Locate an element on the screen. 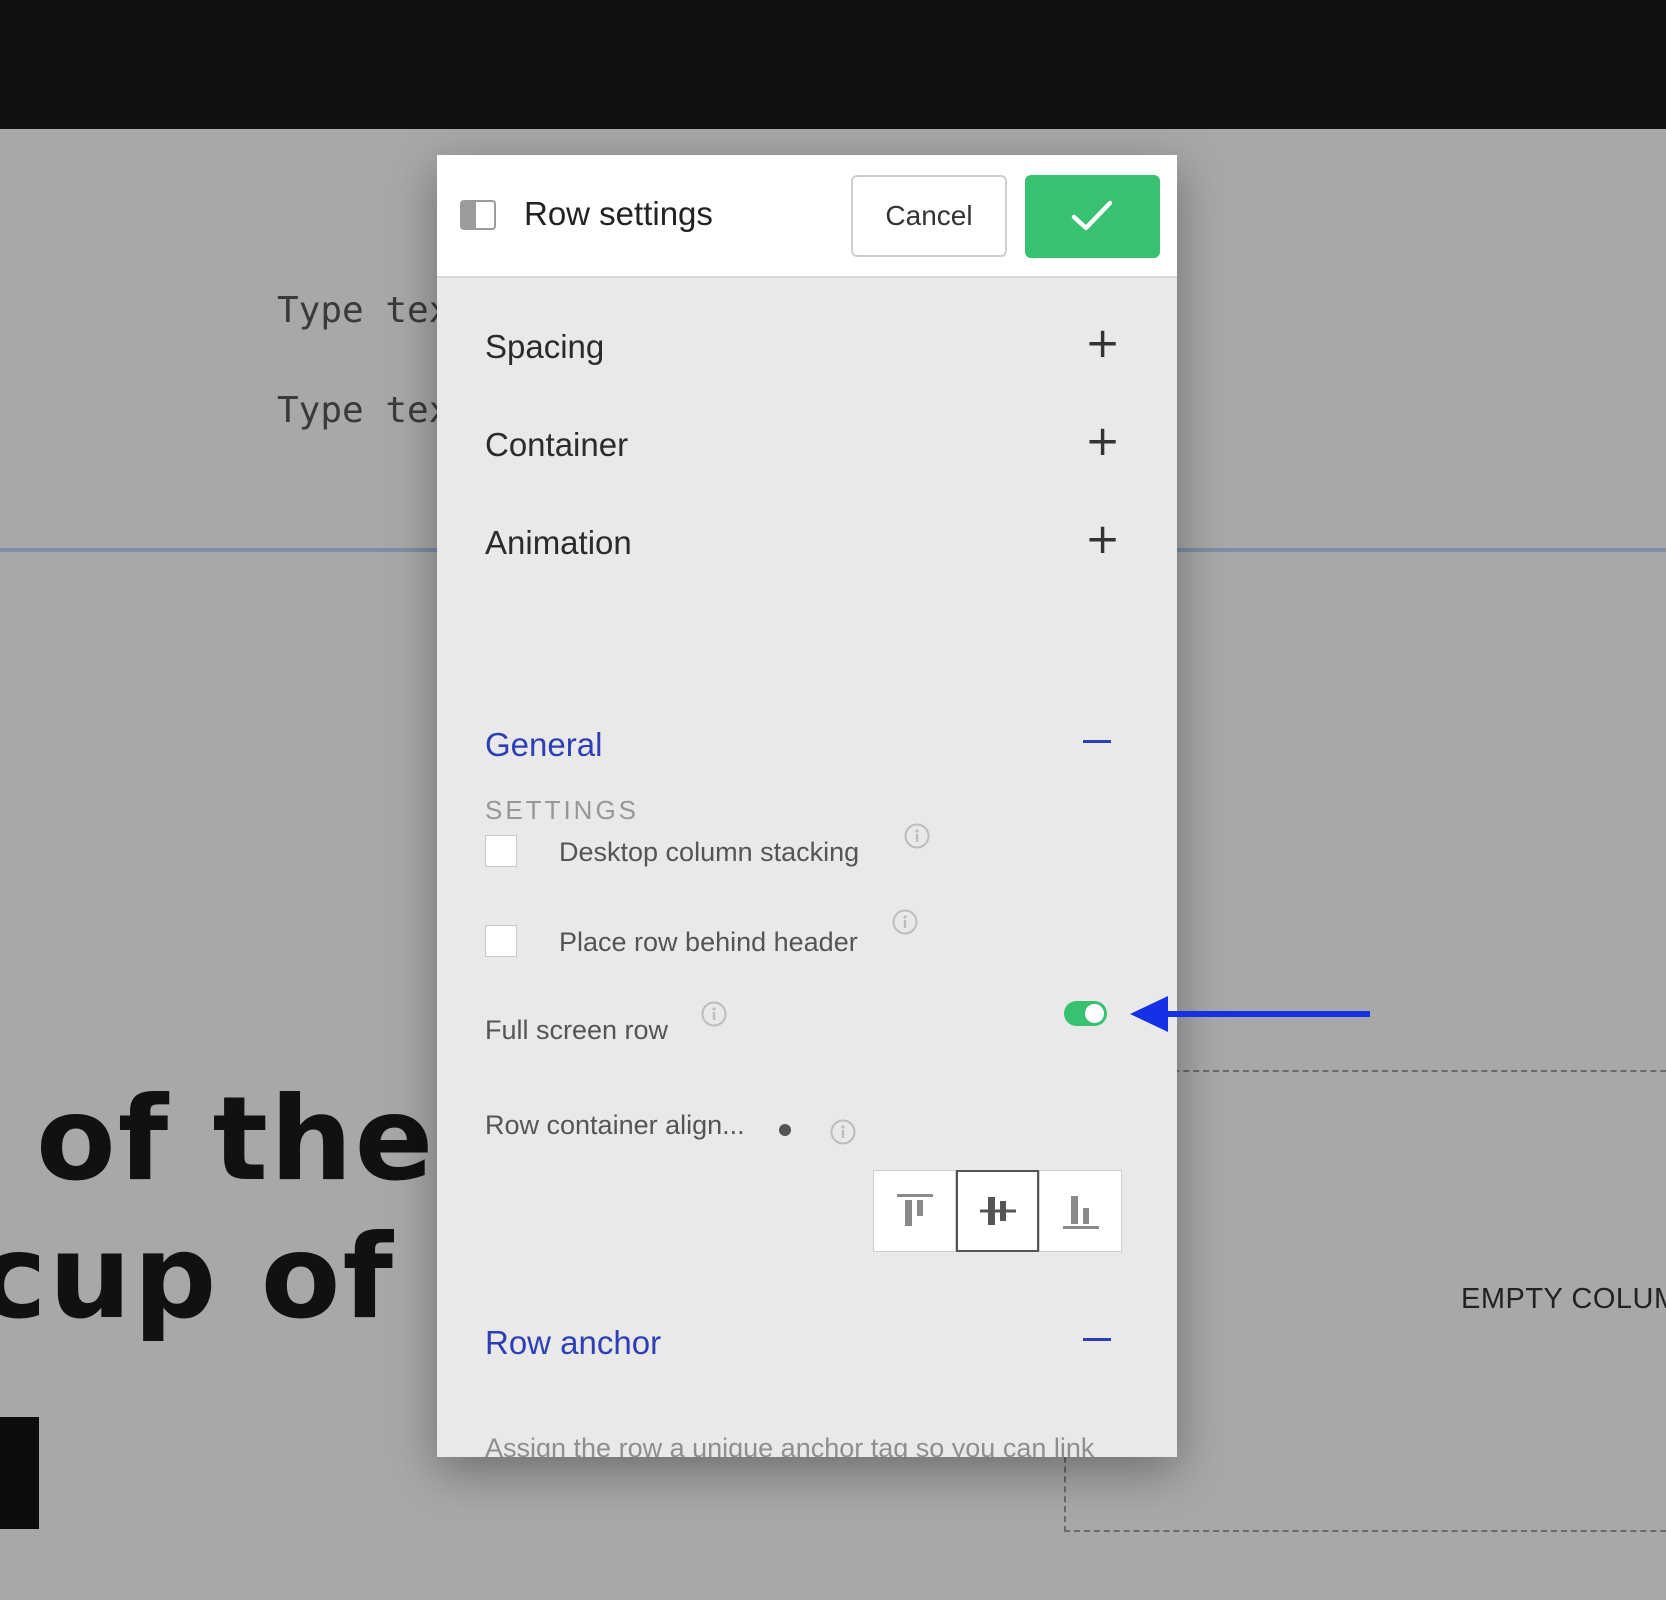 This screenshot has height=1600, width=1666. behind-header-label: Place row behind header is located at coordinates (708, 942).